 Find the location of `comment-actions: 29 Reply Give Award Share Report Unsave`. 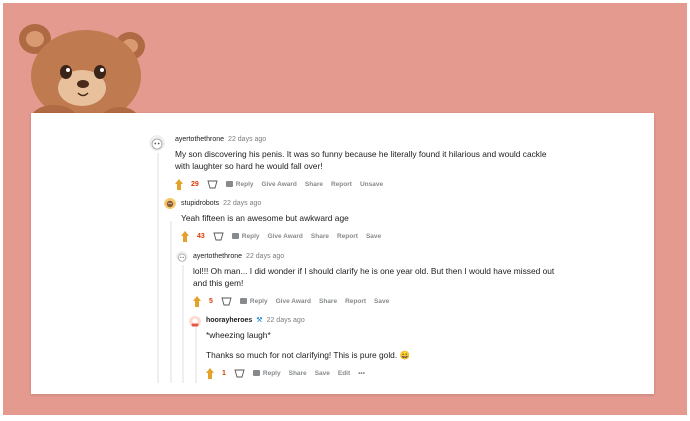

comment-actions: 29 Reply Give Award Share Report Unsave is located at coordinates (365, 184).